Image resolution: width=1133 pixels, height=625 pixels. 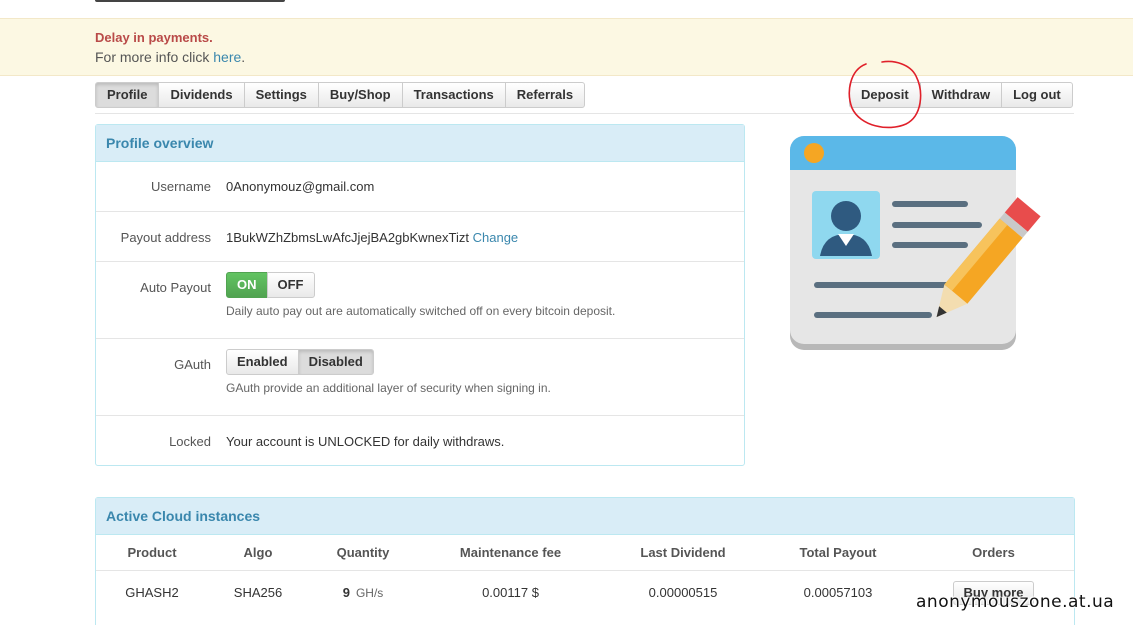 What do you see at coordinates (510, 592) in the screenshot?
I see `cell-maintenance-fee: 0.00117 $` at bounding box center [510, 592].